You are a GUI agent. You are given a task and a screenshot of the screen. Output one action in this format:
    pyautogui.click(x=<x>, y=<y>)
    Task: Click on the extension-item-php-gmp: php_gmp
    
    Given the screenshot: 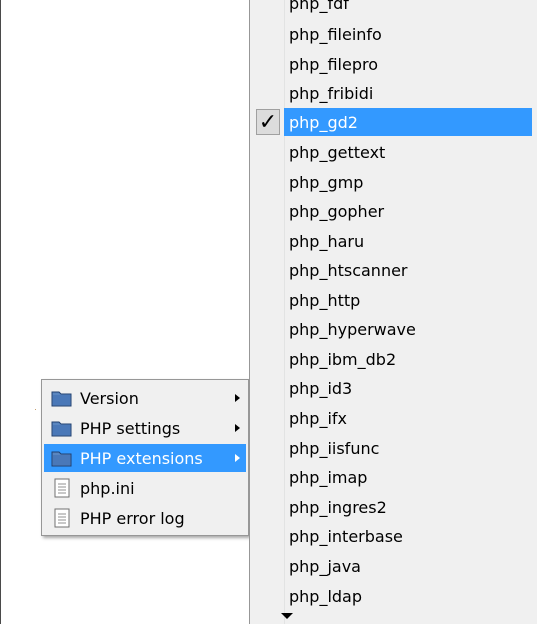 What is the action you would take?
    pyautogui.click(x=408, y=182)
    